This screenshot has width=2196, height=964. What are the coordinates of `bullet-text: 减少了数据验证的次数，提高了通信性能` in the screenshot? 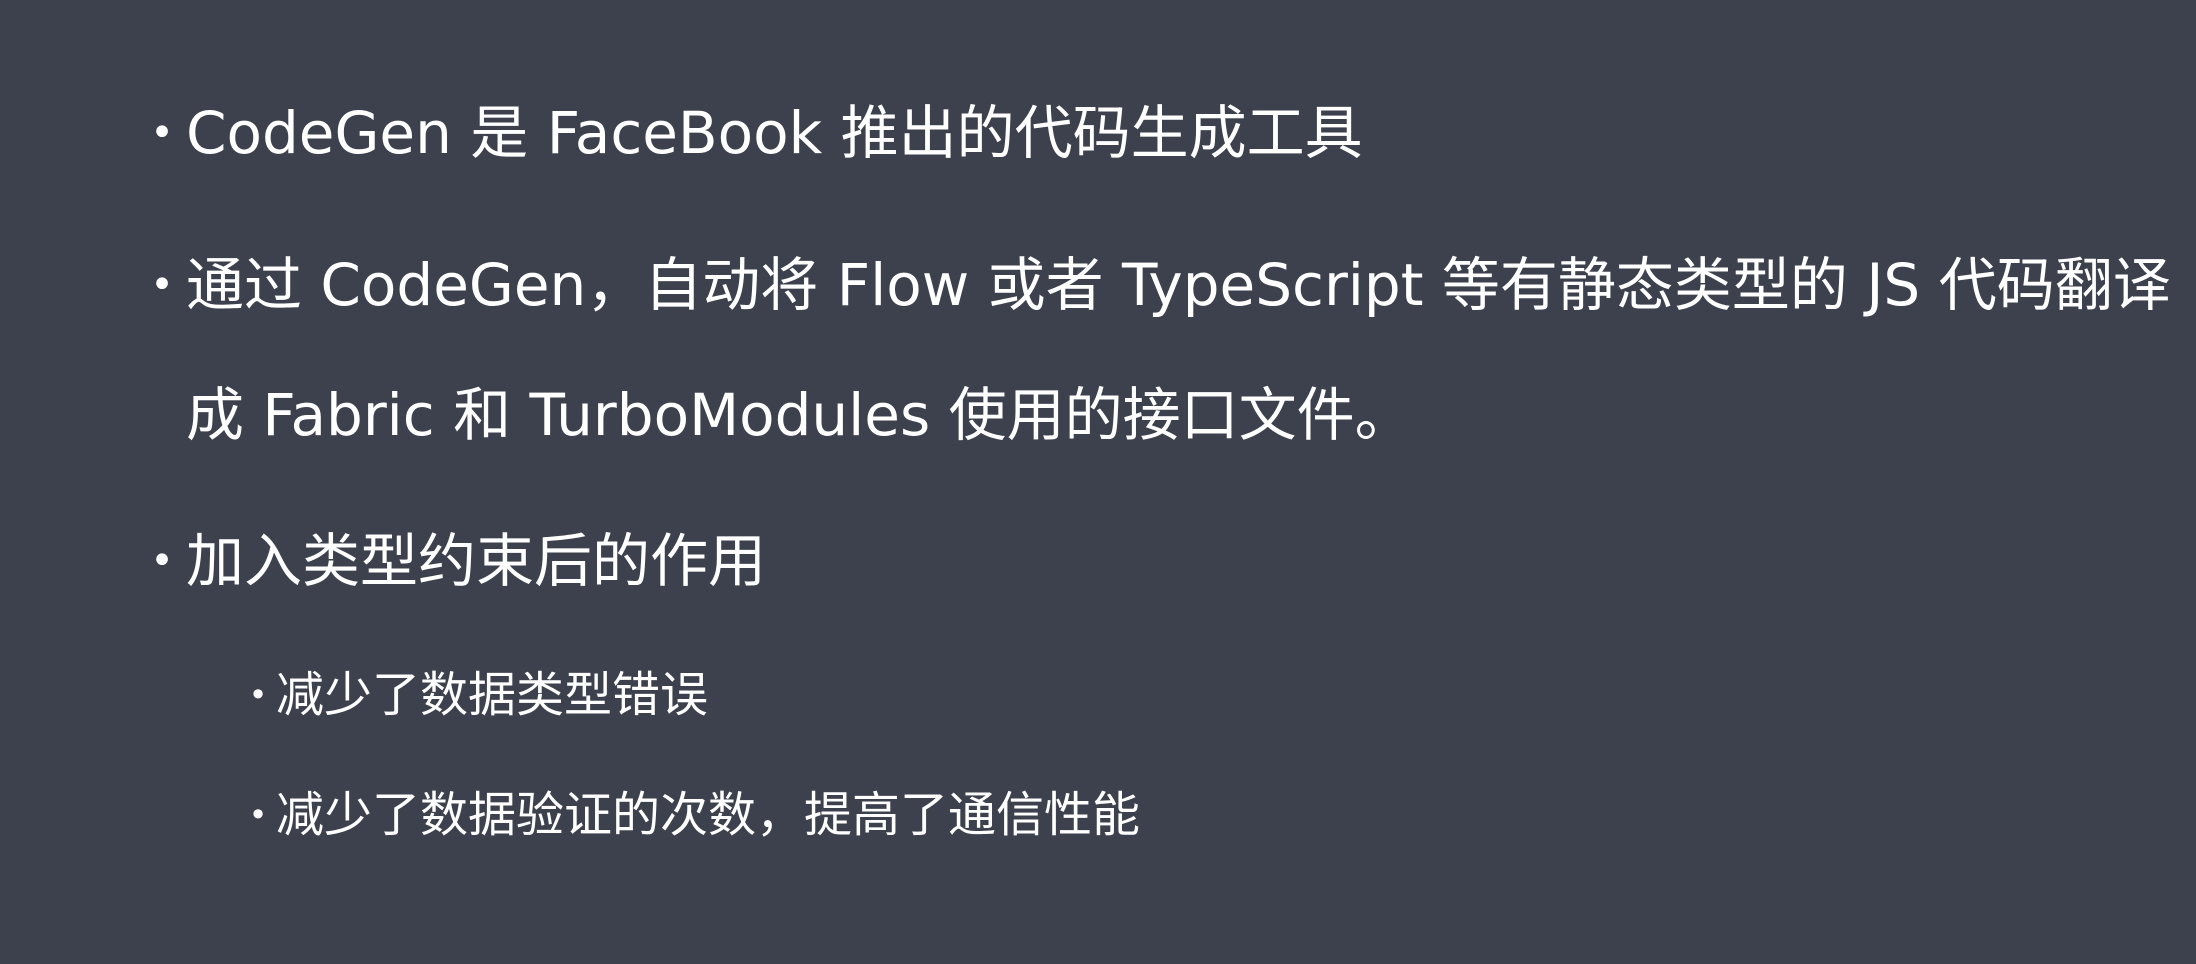 It's located at (708, 815).